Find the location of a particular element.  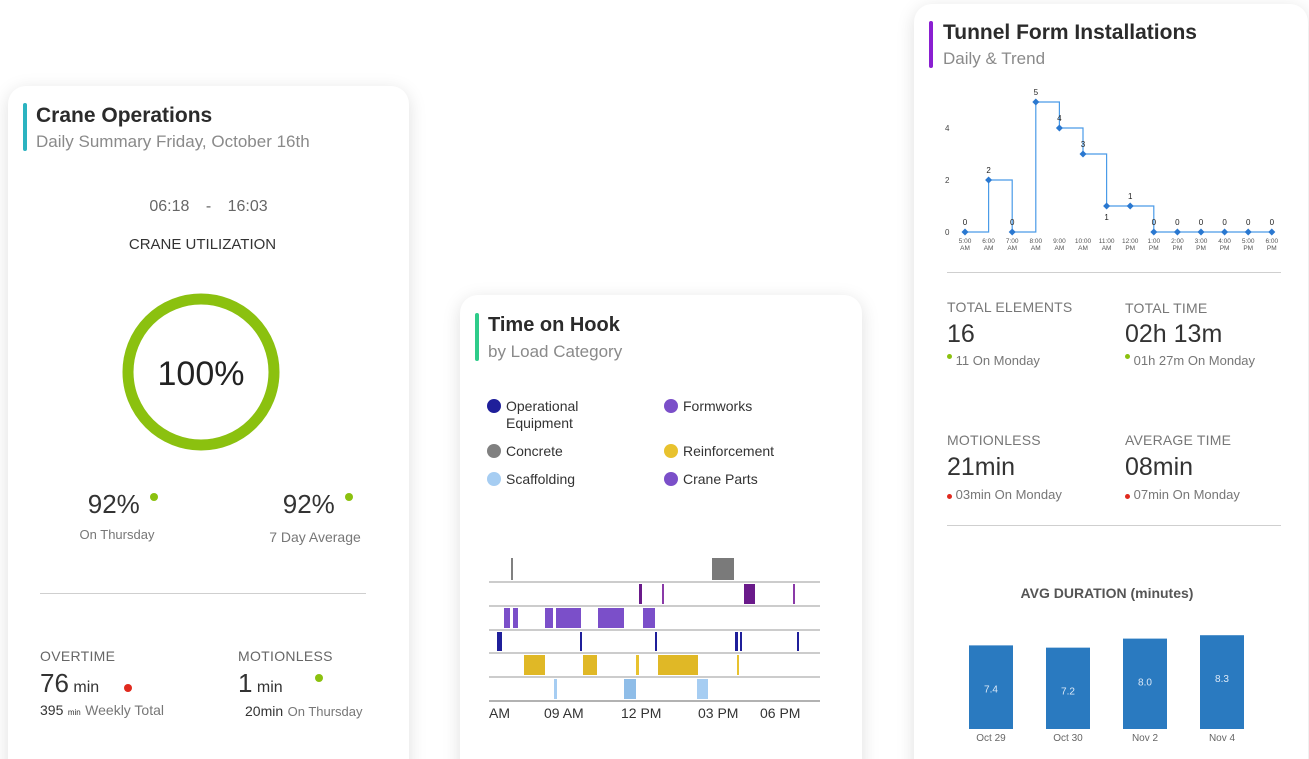

x-tick-label: Oct 29 is located at coordinates (991, 738).